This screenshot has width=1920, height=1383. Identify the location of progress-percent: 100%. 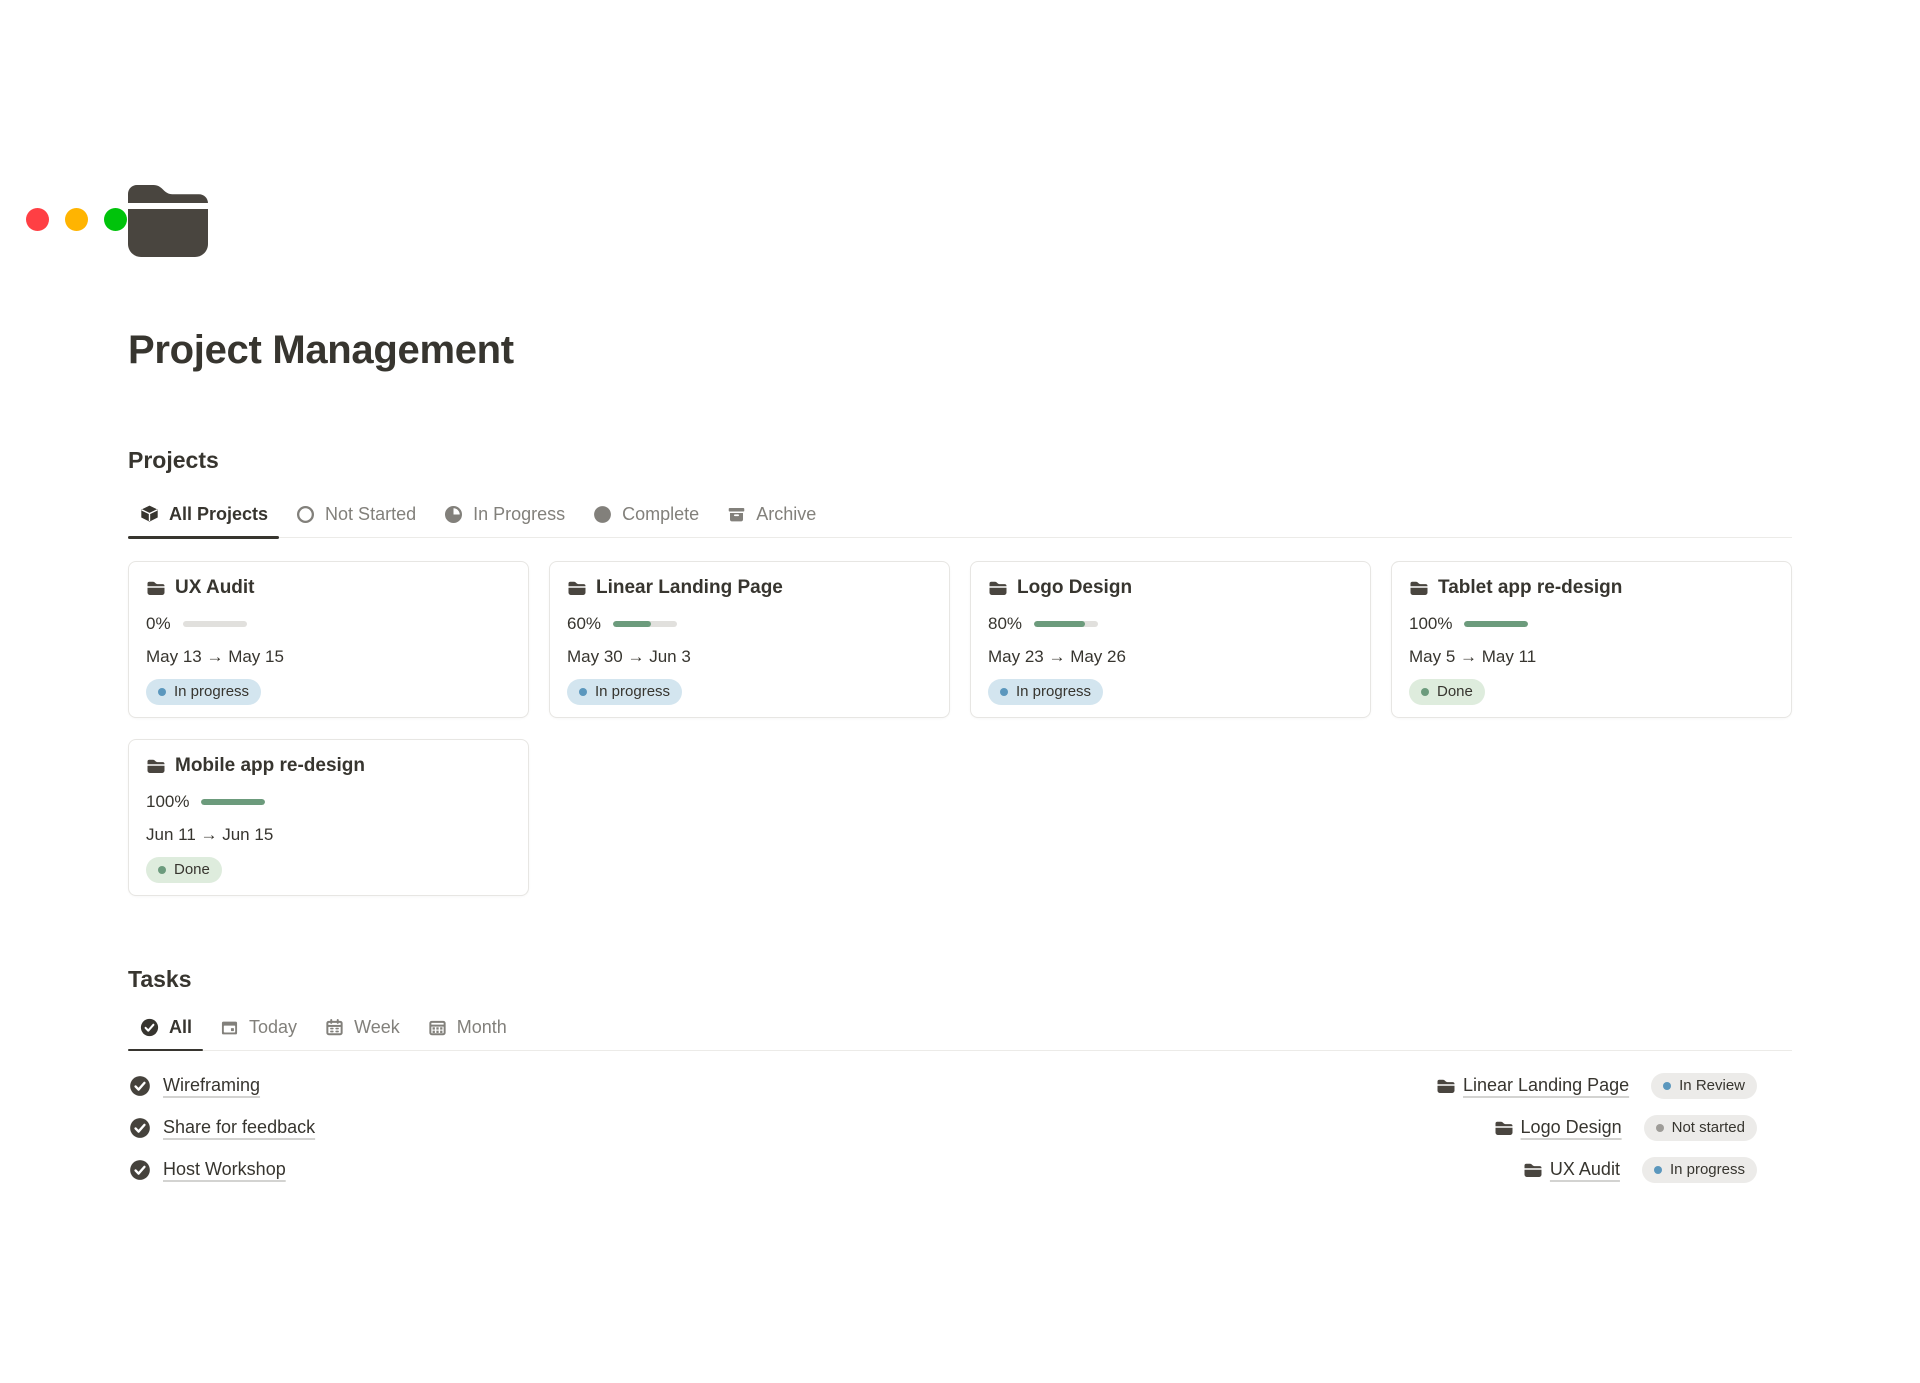
(1431, 624).